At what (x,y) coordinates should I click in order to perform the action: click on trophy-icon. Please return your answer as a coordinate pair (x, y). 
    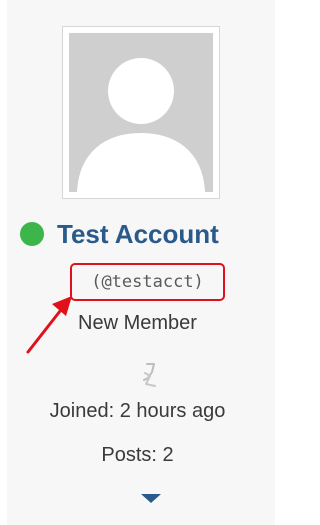
    Looking at the image, I should click on (151, 374).